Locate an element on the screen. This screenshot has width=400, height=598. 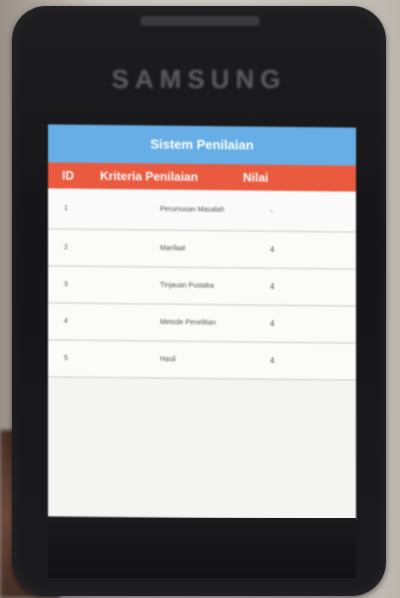
table-row: 3 Tinjauan Pustaka 4 is located at coordinates (202, 286).